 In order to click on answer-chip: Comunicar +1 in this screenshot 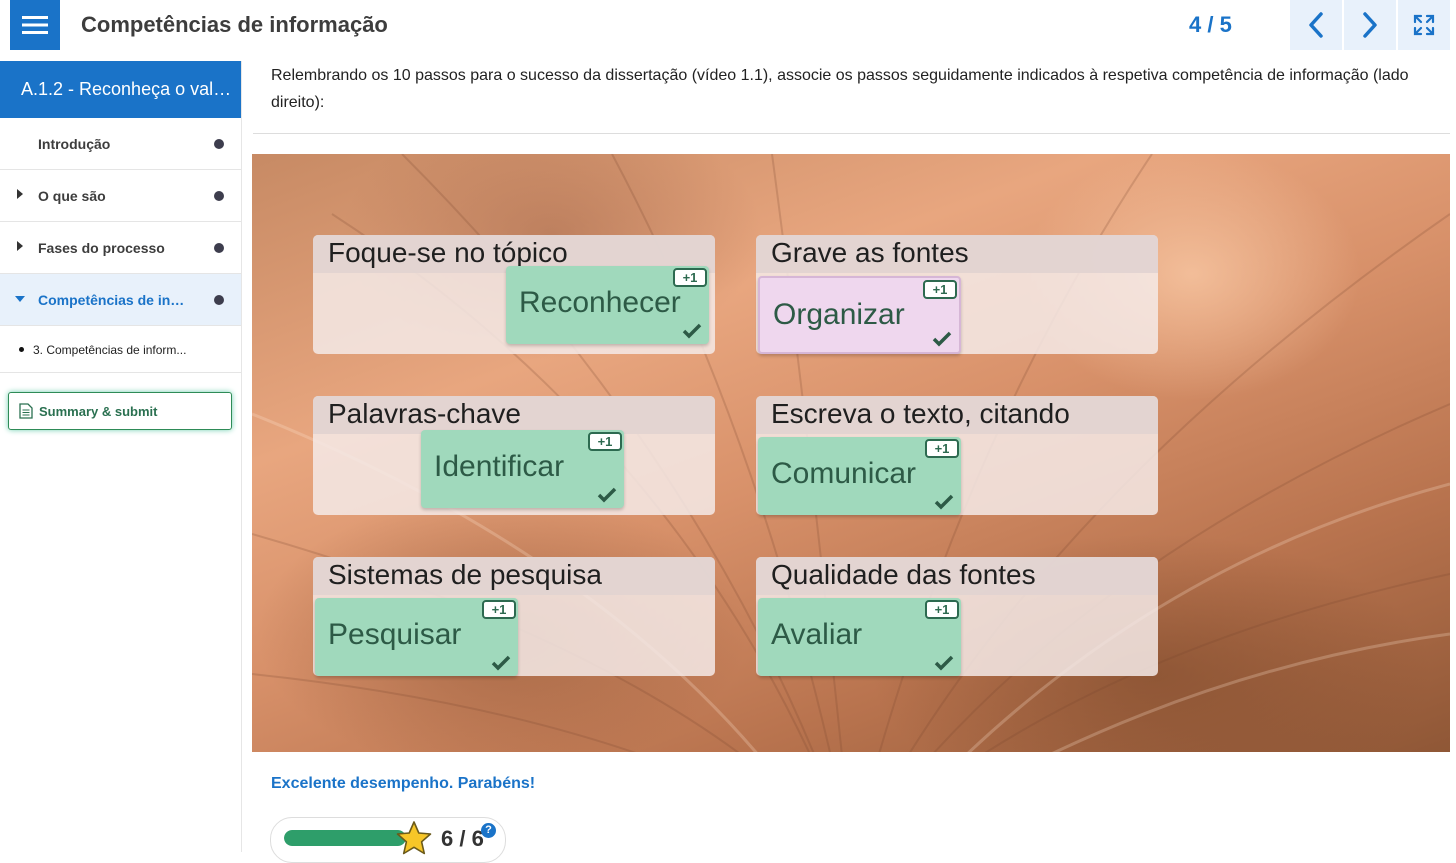, I will do `click(859, 476)`.